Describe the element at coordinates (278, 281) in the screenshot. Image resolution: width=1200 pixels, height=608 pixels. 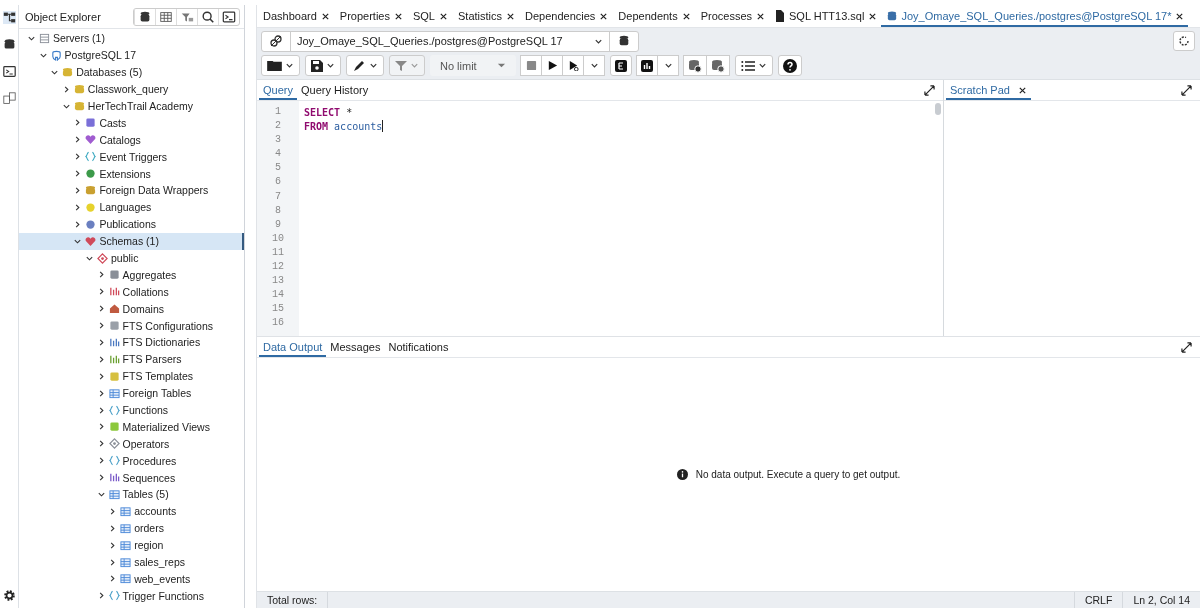
I see `line-number: 13` at that location.